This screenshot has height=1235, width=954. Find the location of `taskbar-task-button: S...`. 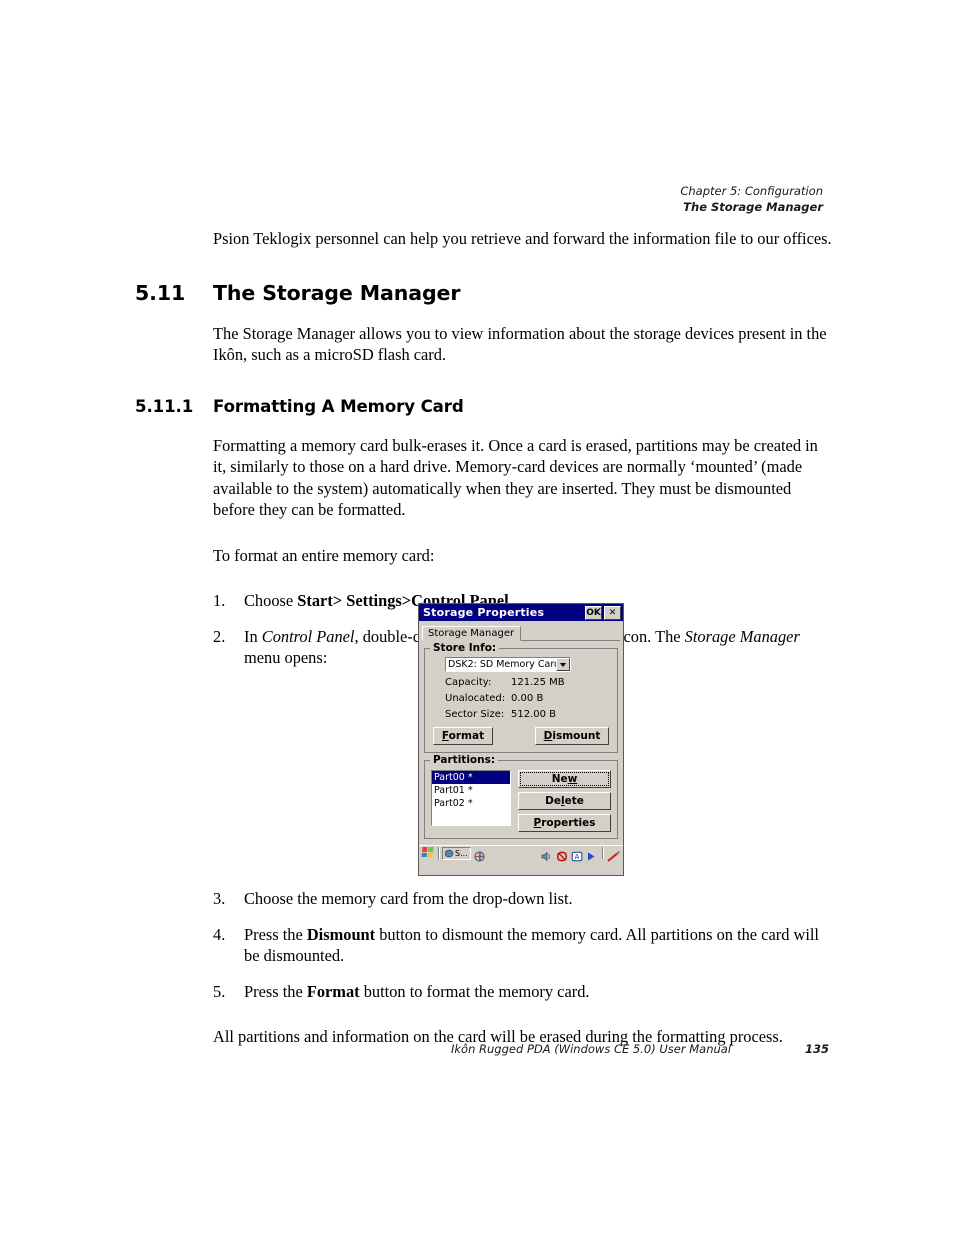

taskbar-task-button: S... is located at coordinates (456, 853).